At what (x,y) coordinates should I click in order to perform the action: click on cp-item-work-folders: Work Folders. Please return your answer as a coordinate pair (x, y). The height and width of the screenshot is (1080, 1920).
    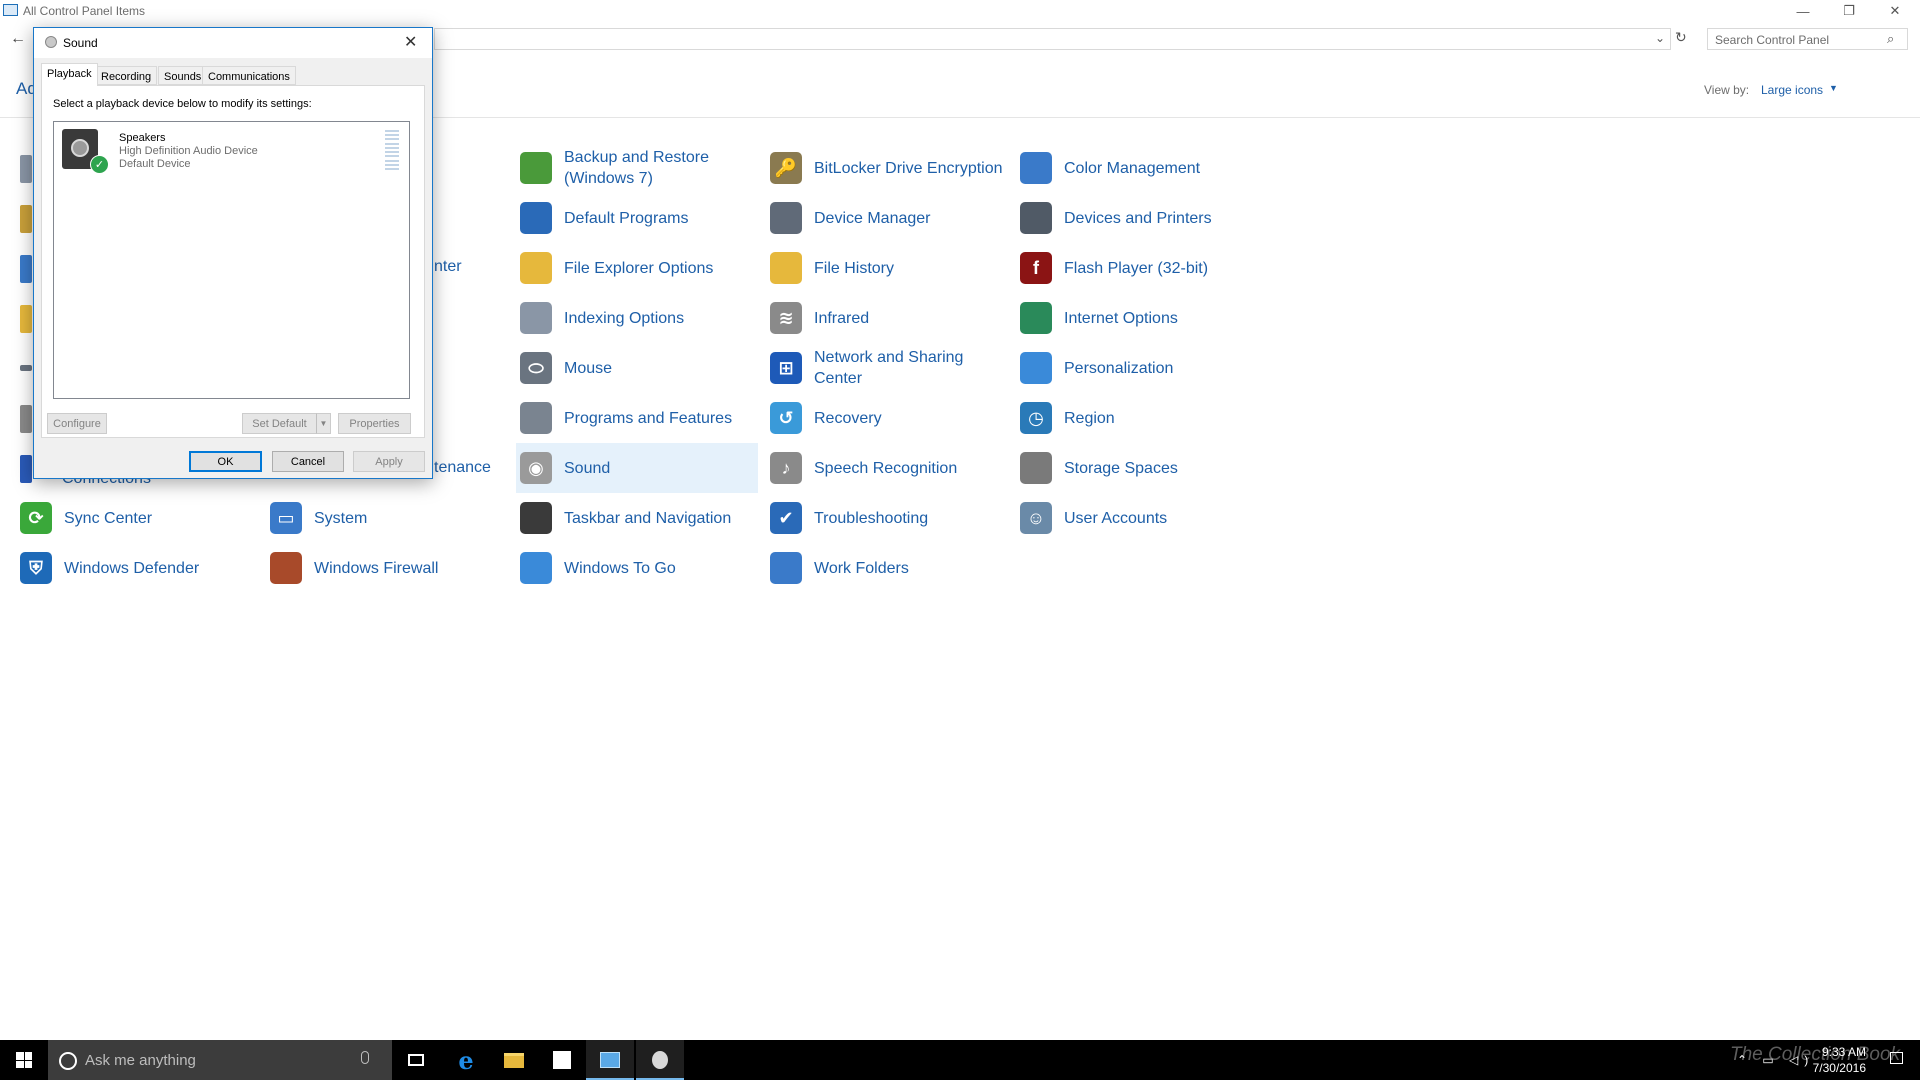
    Looking at the image, I should click on (887, 568).